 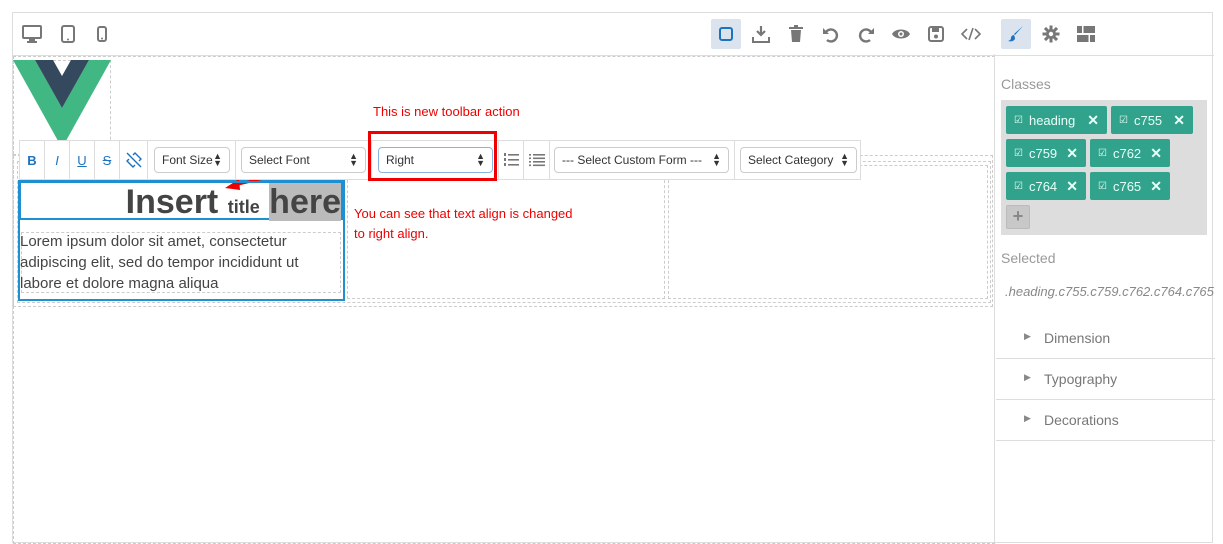 I want to click on top-toolbar, so click(x=504, y=34).